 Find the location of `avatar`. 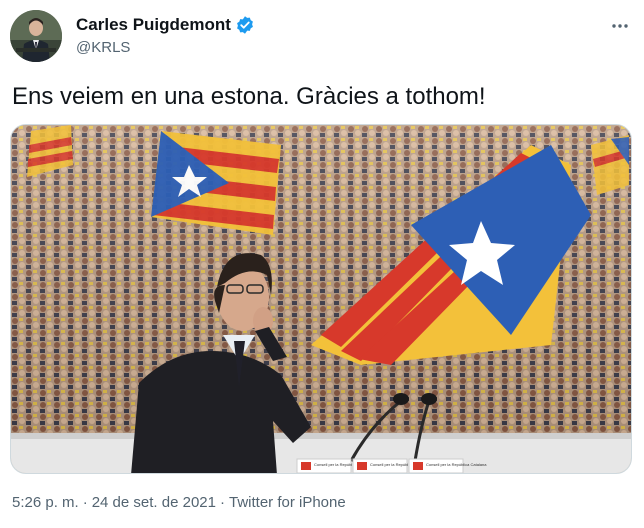

avatar is located at coordinates (36, 36).